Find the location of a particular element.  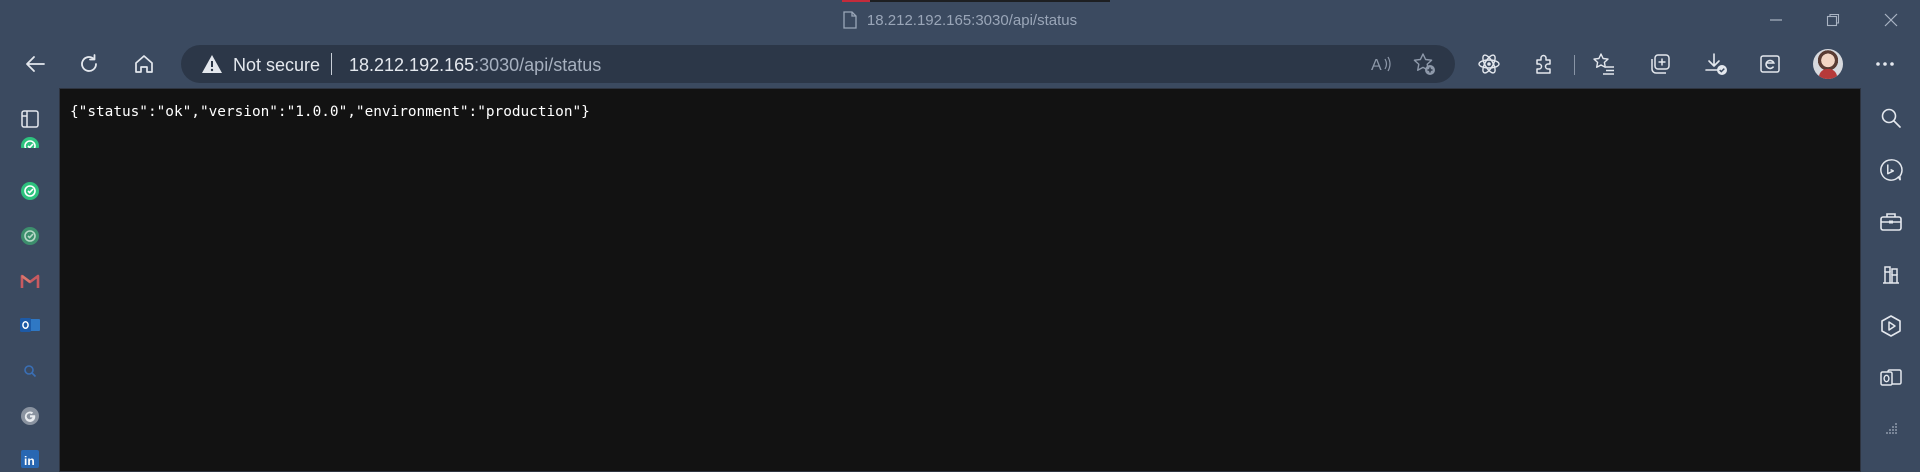

window-title-text: 18.212.192.165:3030/api/status is located at coordinates (972, 20).